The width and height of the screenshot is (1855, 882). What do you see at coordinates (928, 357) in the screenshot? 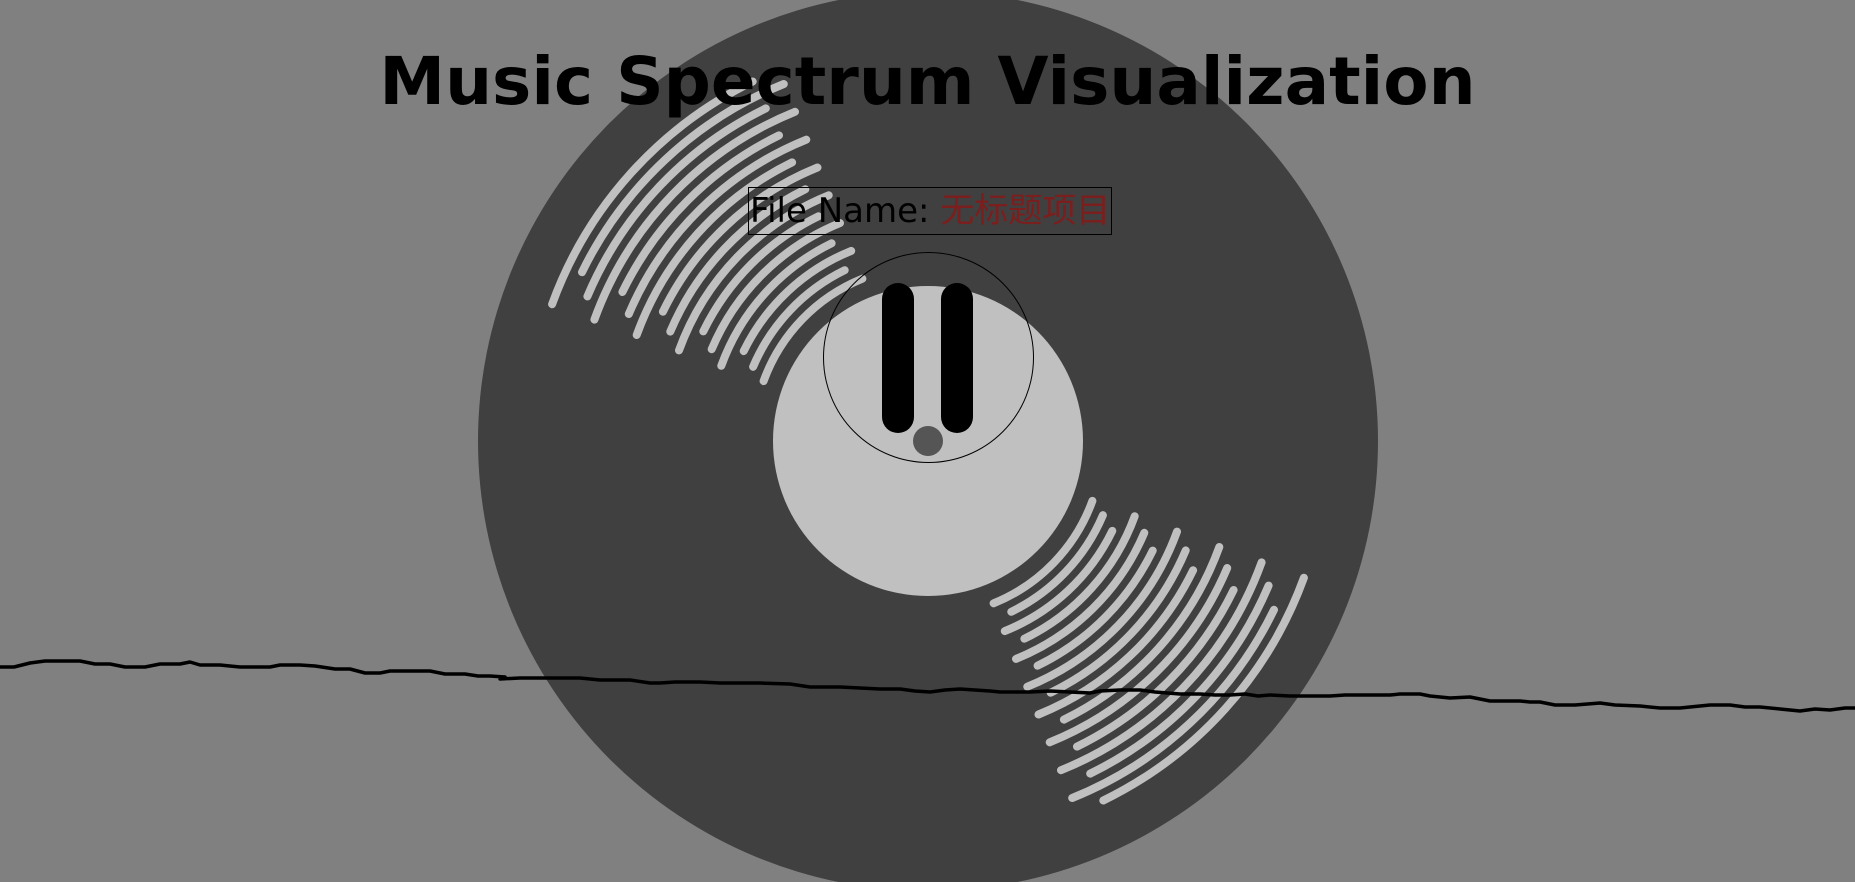
I see `play-pause-button` at bounding box center [928, 357].